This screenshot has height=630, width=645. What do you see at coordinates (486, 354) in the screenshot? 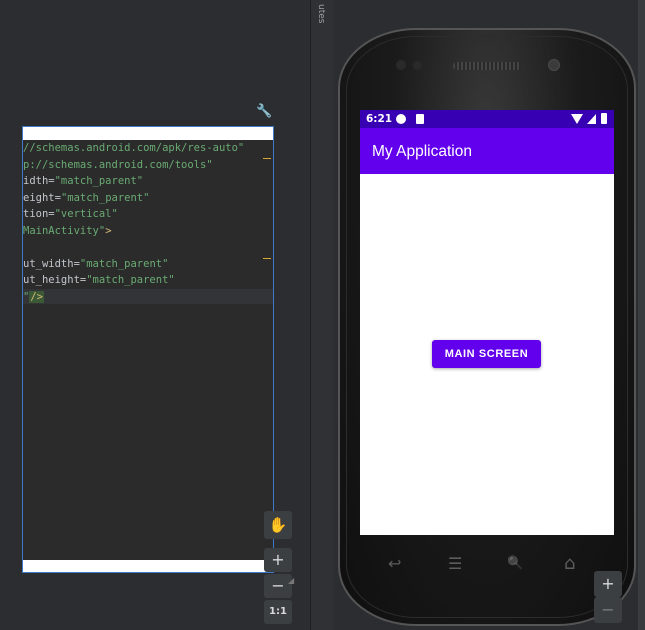
I see `main-screen-button: MAIN SCREEN` at bounding box center [486, 354].